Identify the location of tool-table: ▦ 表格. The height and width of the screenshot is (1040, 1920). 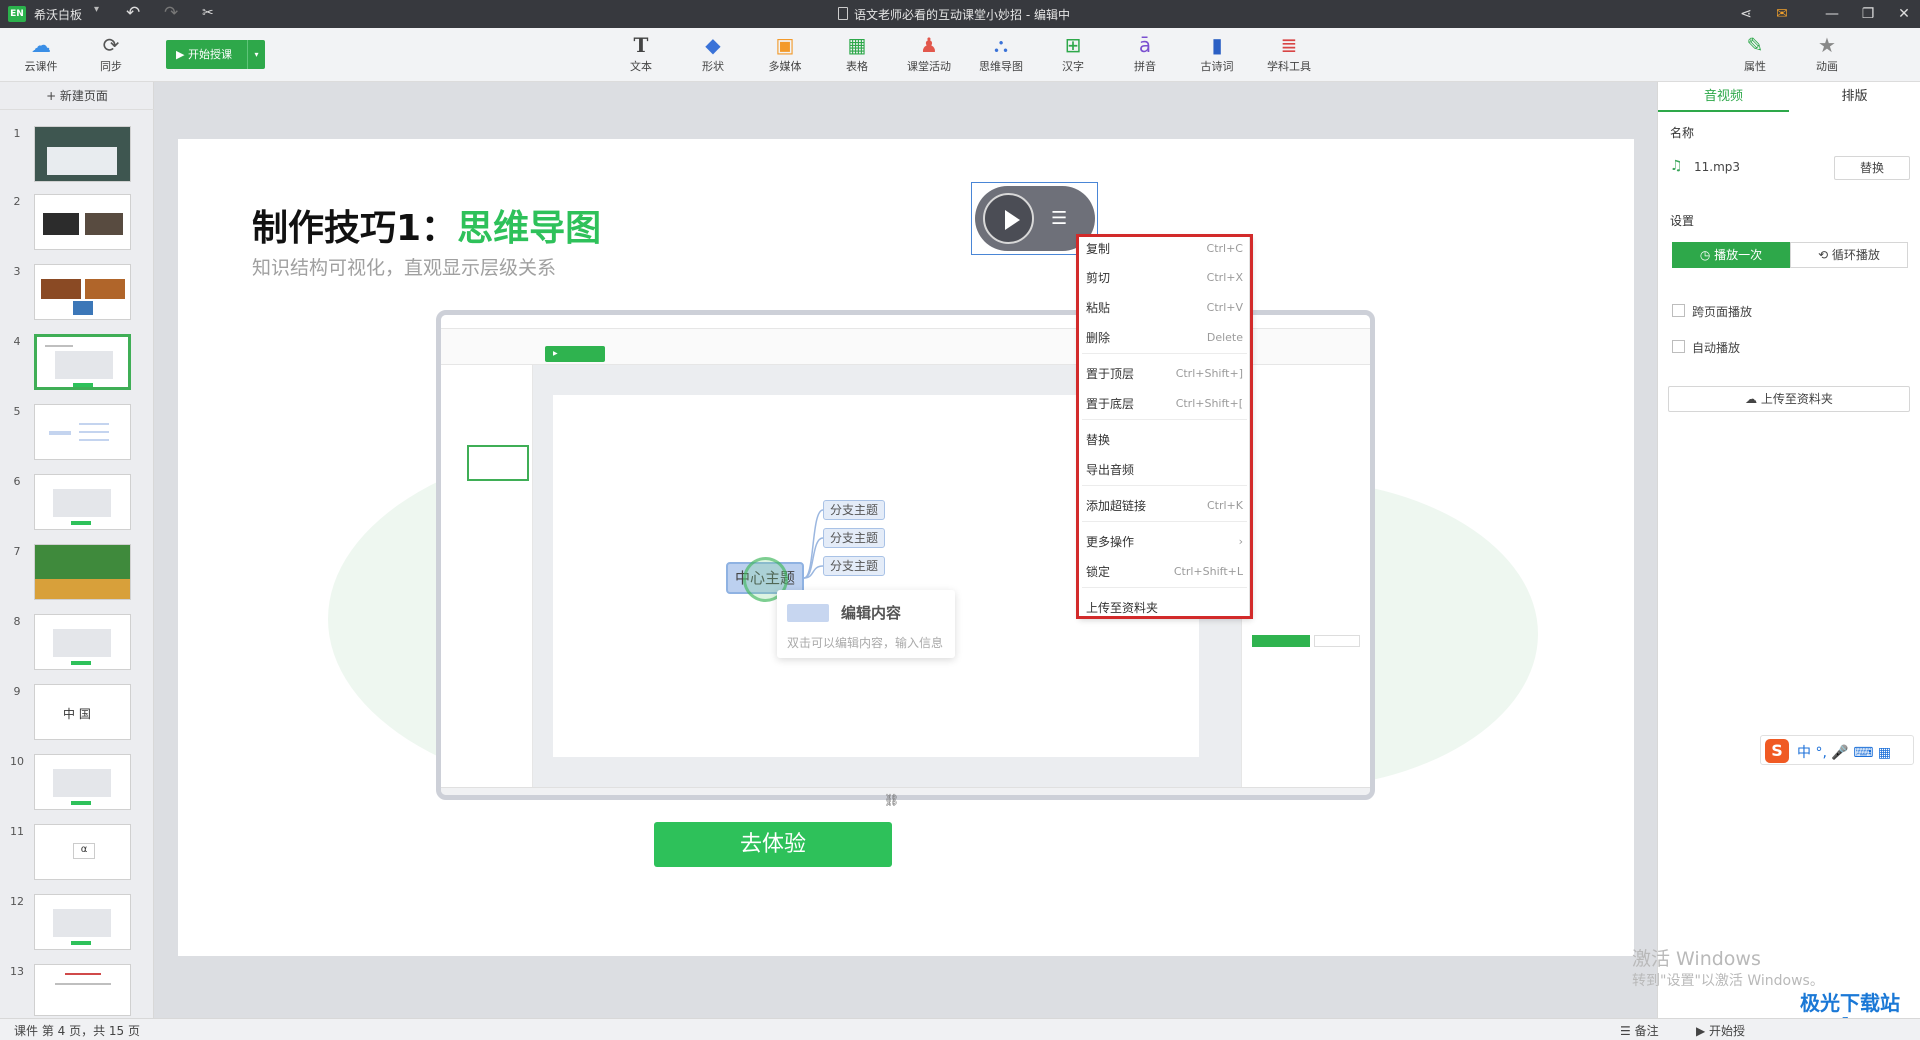
(857, 55).